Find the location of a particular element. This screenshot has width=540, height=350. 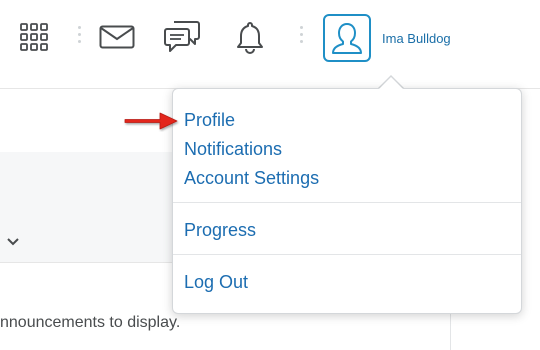

mail-icon is located at coordinates (117, 37).